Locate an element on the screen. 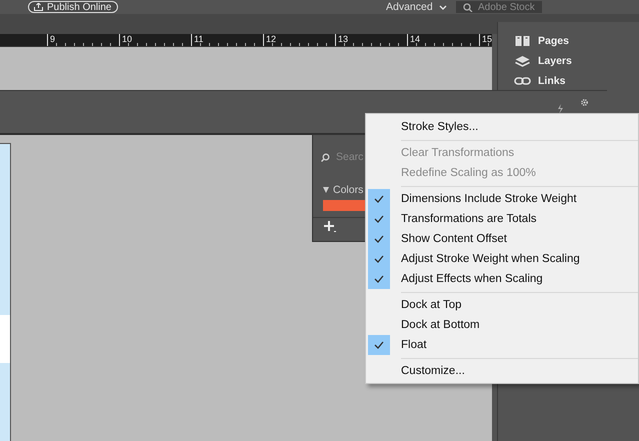 The image size is (639, 441). menu-item: Dock at Bottom is located at coordinates (503, 325).